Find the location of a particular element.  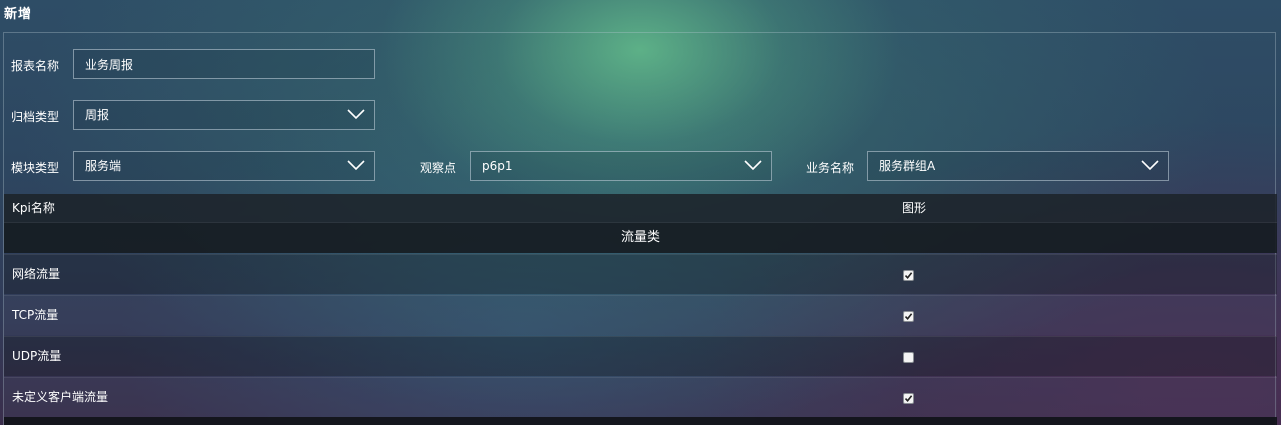

kpi-name: UDP流量 is located at coordinates (37, 356).